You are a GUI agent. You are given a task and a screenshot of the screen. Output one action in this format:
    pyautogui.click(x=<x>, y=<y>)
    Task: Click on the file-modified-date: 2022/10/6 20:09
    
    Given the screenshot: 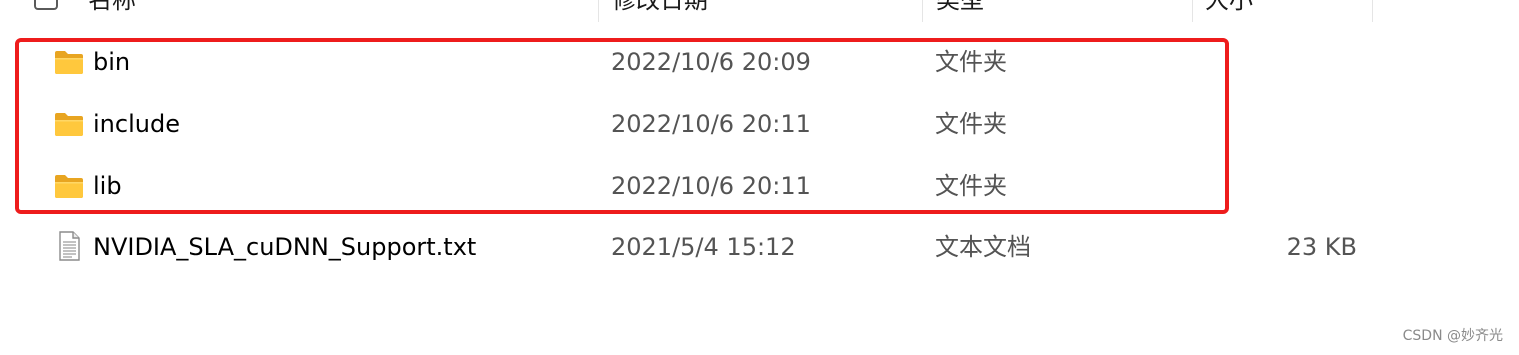 What is the action you would take?
    pyautogui.click(x=711, y=62)
    